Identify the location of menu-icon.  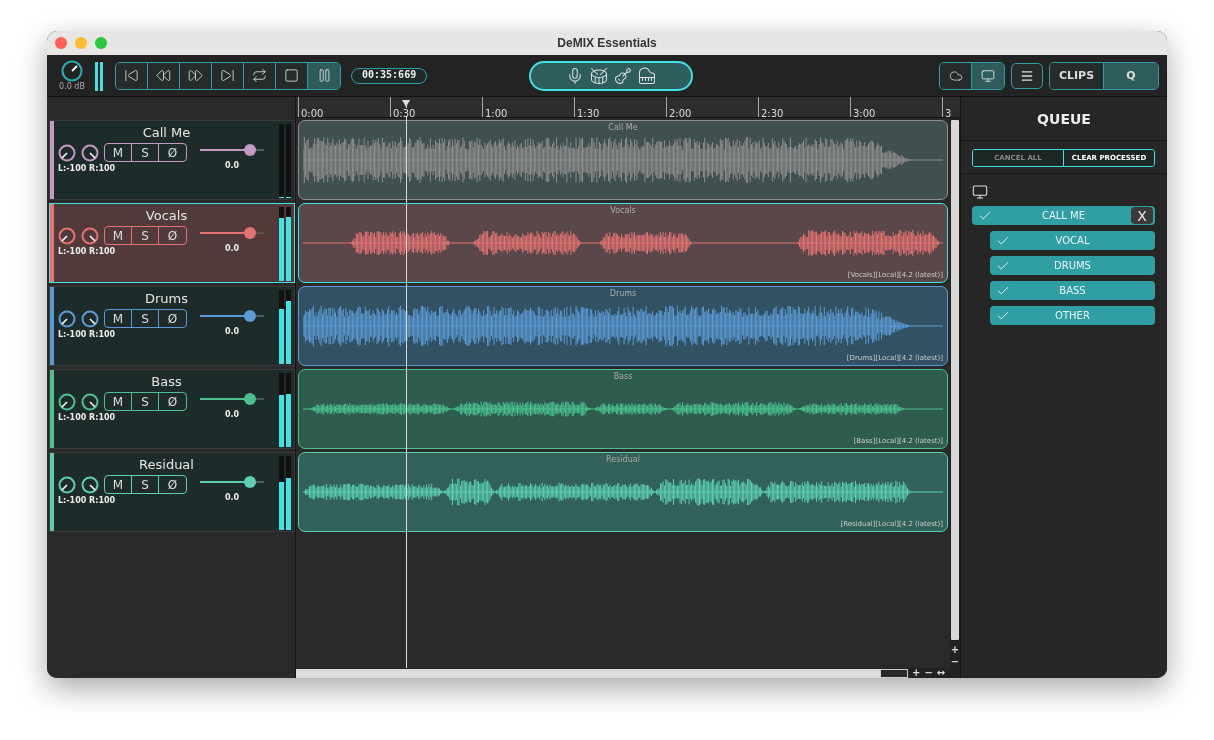
(1027, 75).